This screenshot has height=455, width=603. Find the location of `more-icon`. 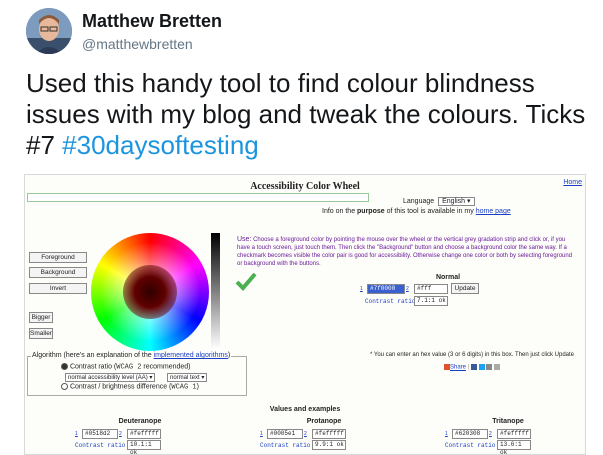

more-icon is located at coordinates (496, 367).